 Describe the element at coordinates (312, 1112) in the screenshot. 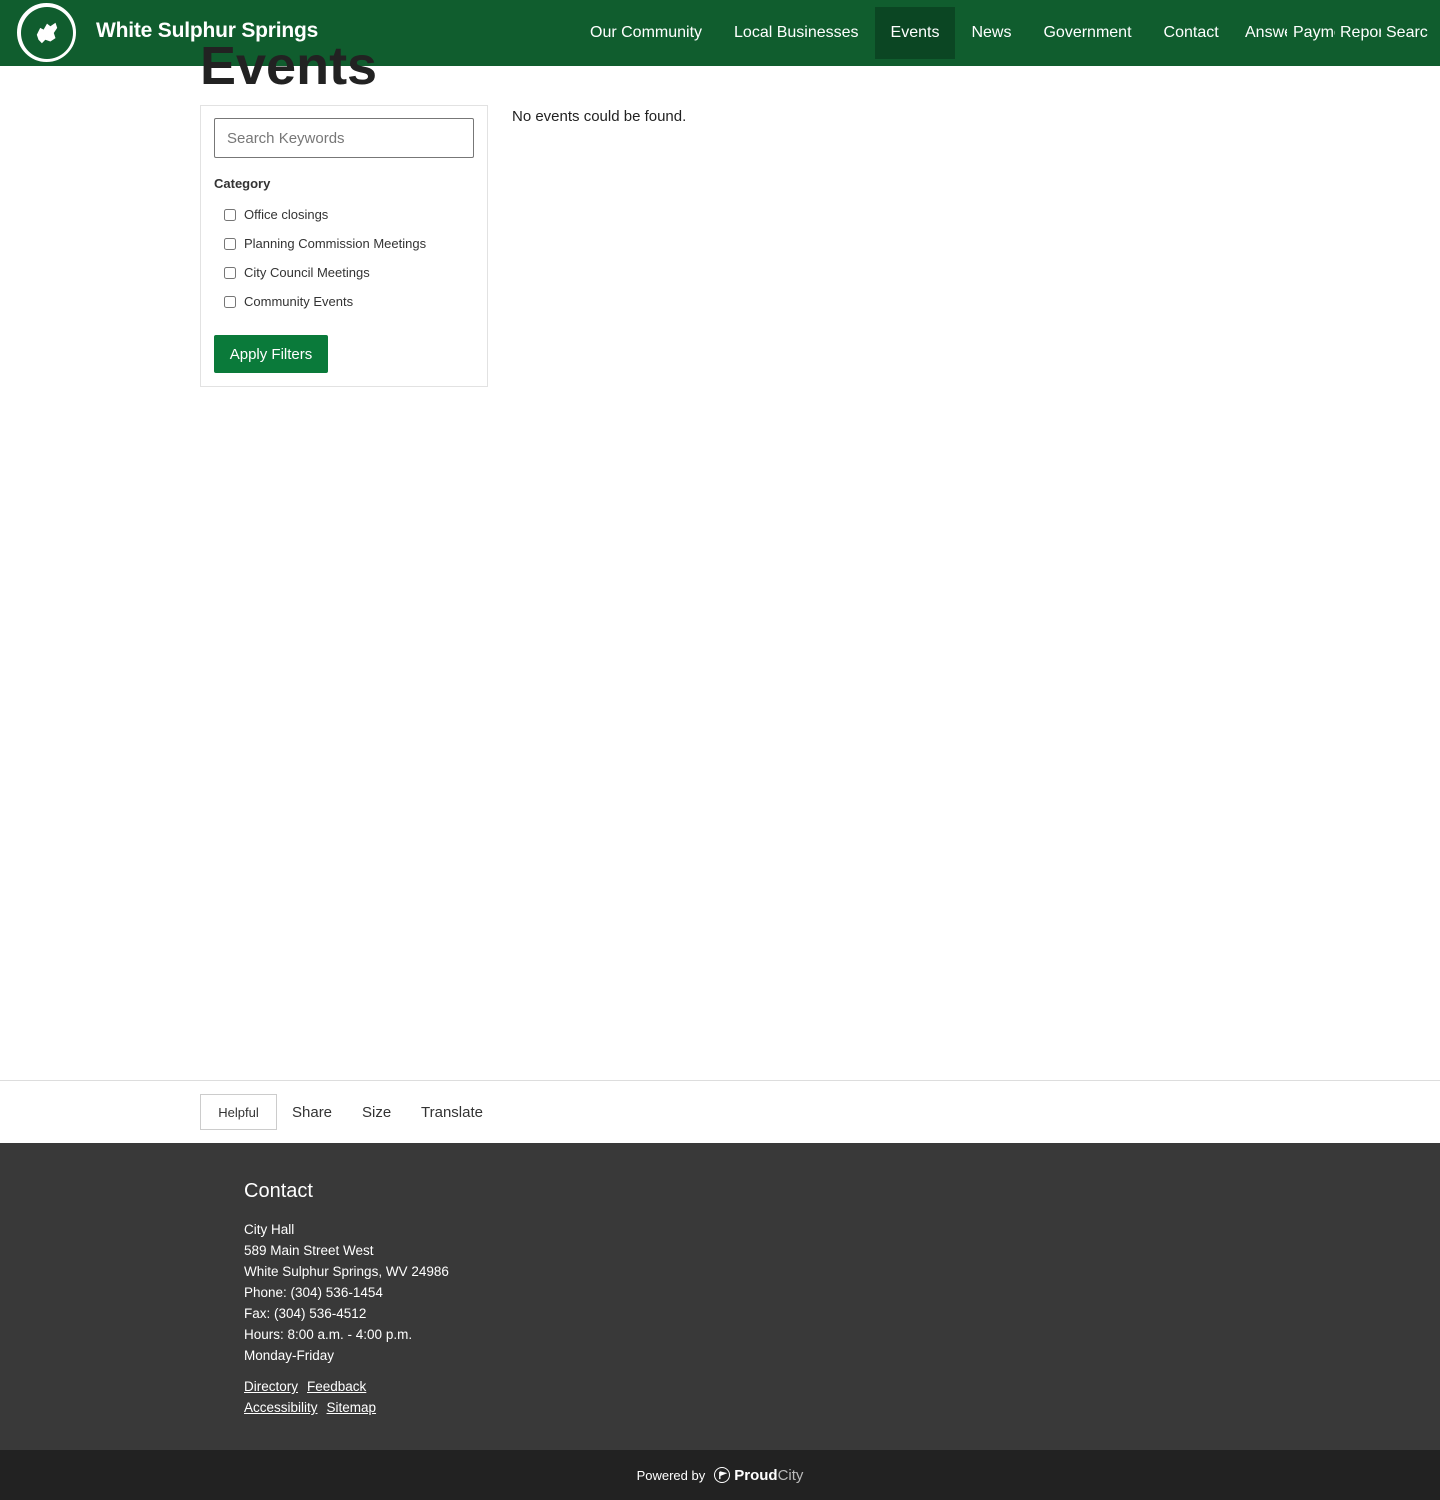

I see `share-button: Share` at that location.